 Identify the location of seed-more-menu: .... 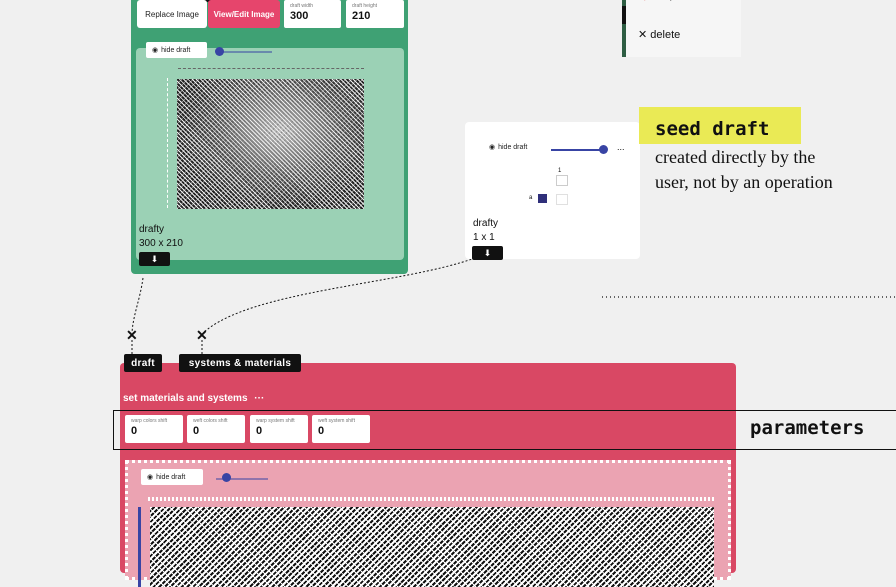
(621, 147).